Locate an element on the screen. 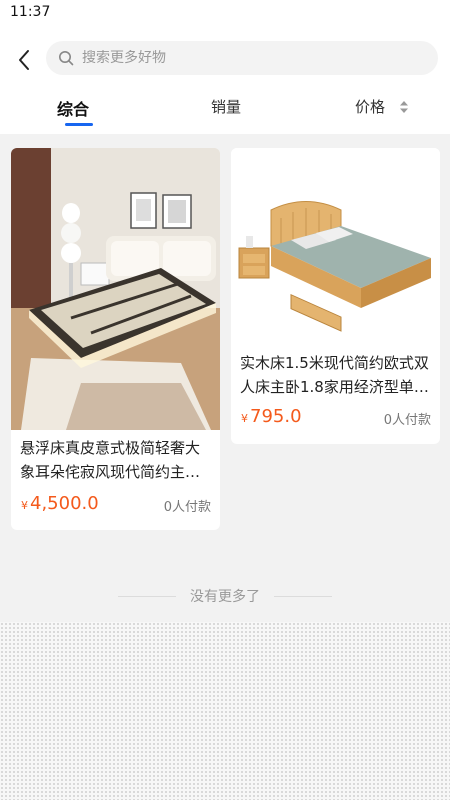  sort-tabs: 综合 销量 价格 is located at coordinates (225, 111).